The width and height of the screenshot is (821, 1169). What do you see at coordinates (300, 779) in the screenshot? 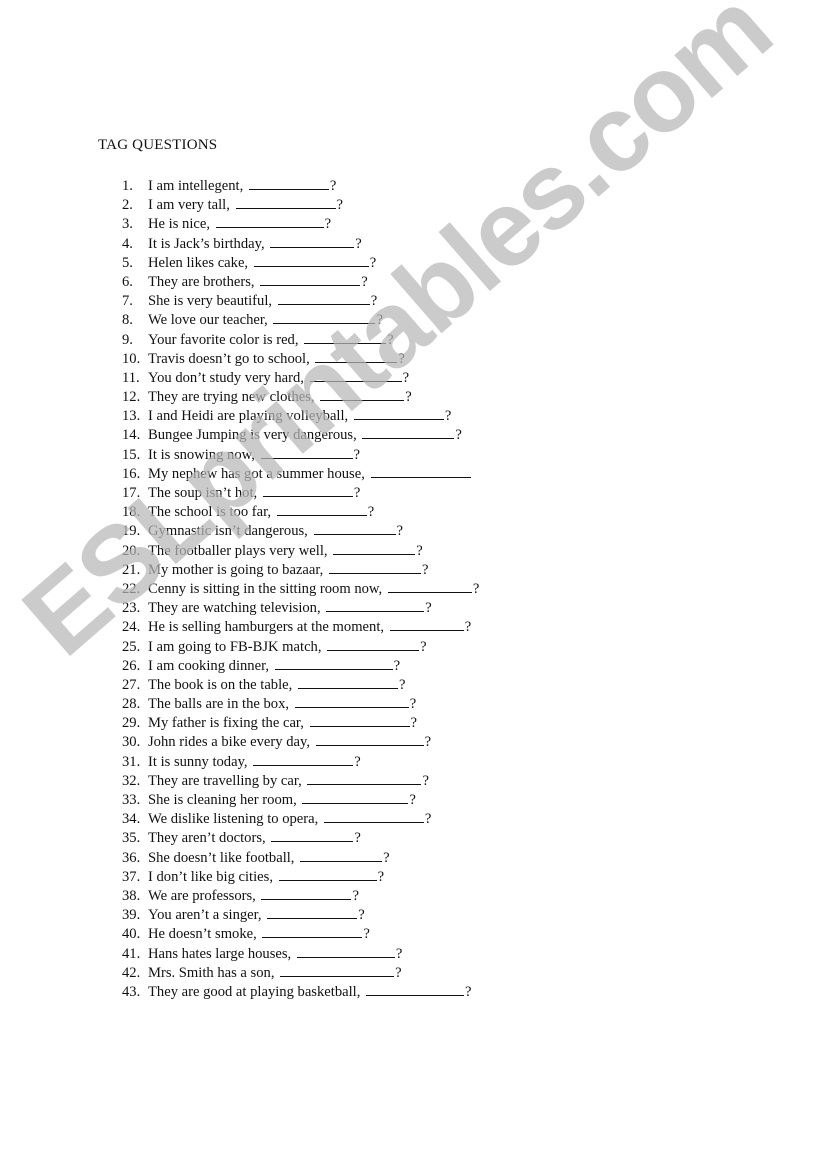
I see `question-item: 32. They are travelling by car, ?` at bounding box center [300, 779].